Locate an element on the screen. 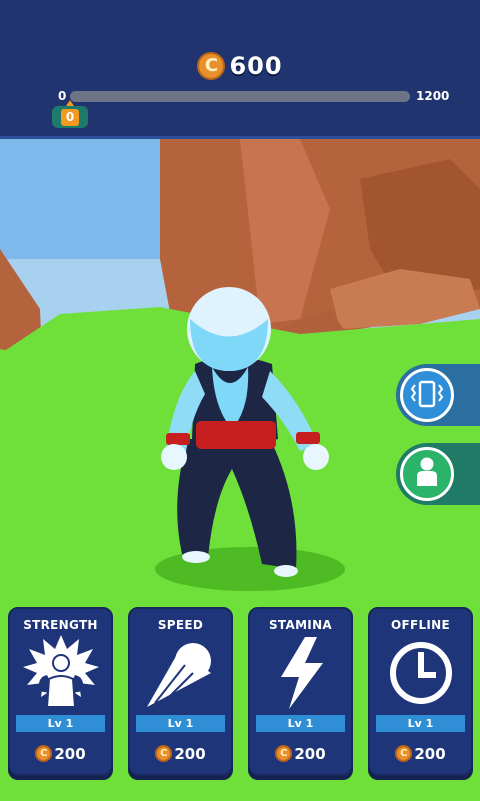  character-icon is located at coordinates (427, 471).